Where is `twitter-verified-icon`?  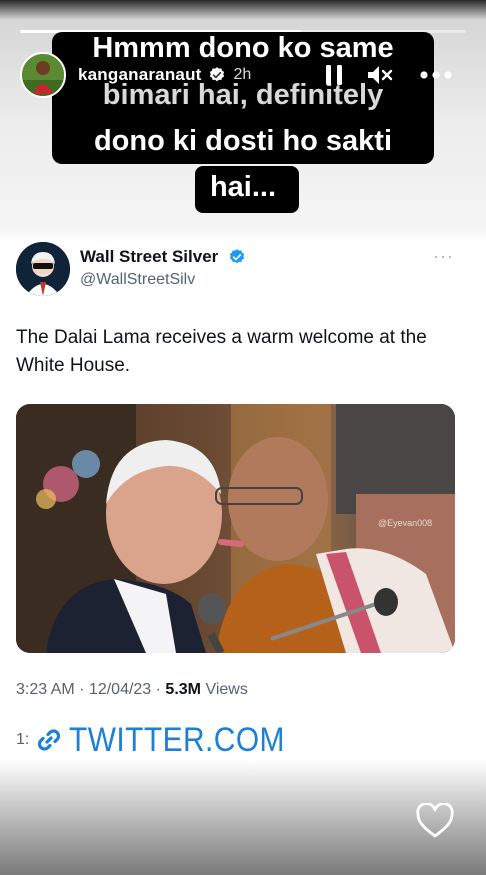 twitter-verified-icon is located at coordinates (237, 256).